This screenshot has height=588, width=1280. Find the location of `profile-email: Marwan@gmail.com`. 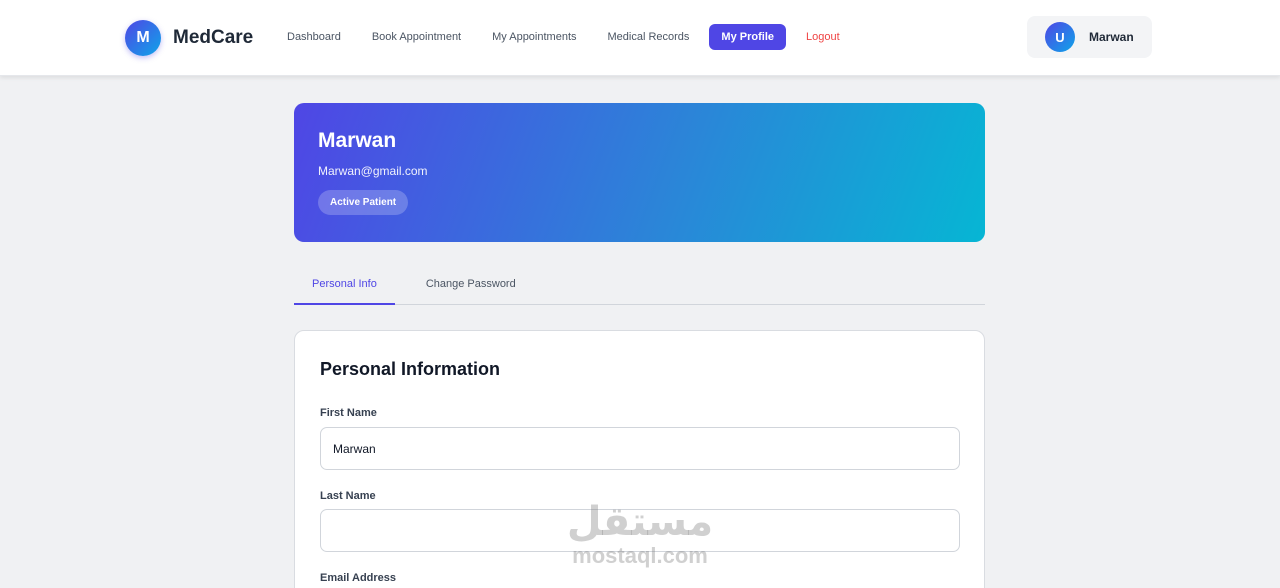

profile-email: Marwan@gmail.com is located at coordinates (373, 171).